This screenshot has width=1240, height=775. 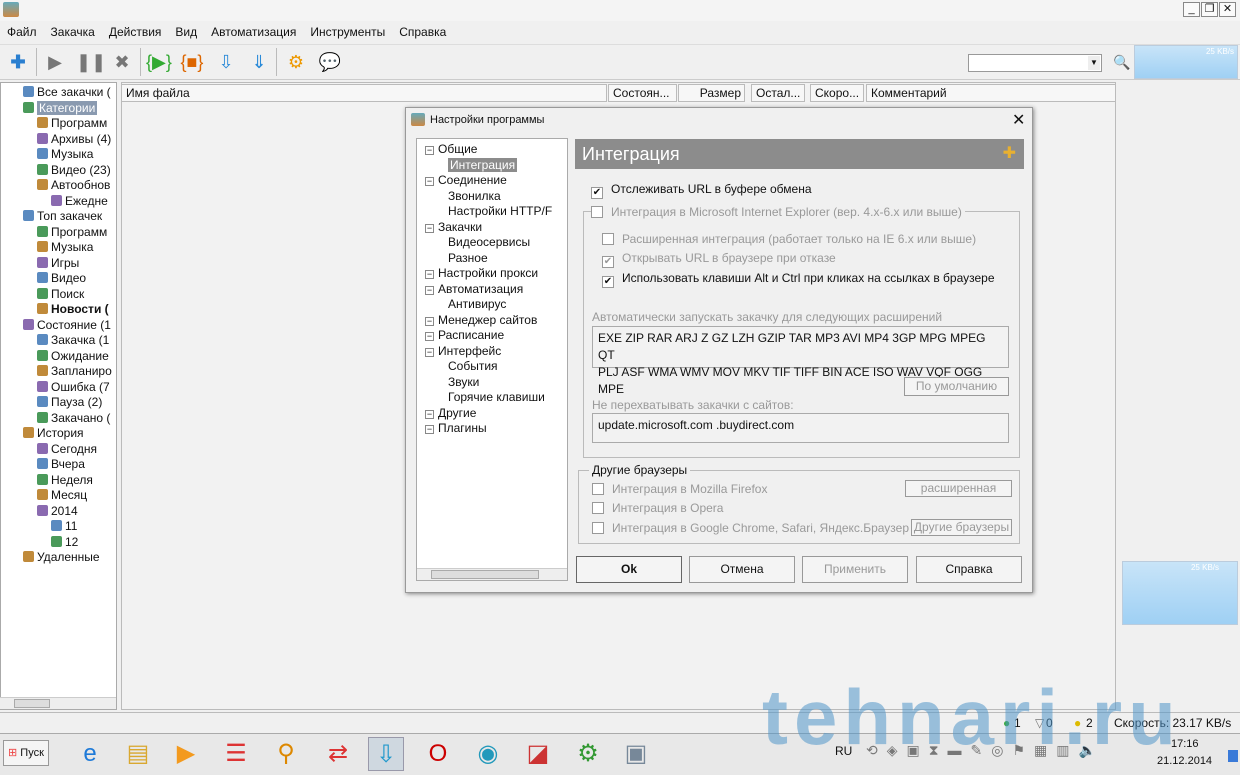 I want to click on settings-tree-item: − Интерфейс, so click(x=463, y=351).